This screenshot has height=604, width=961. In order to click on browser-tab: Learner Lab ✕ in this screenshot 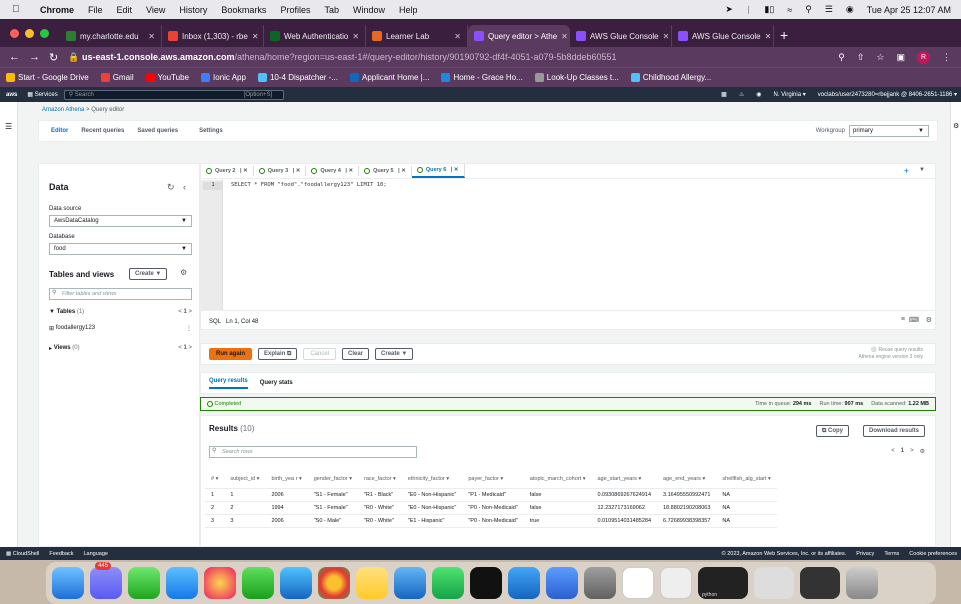, I will do `click(417, 36)`.